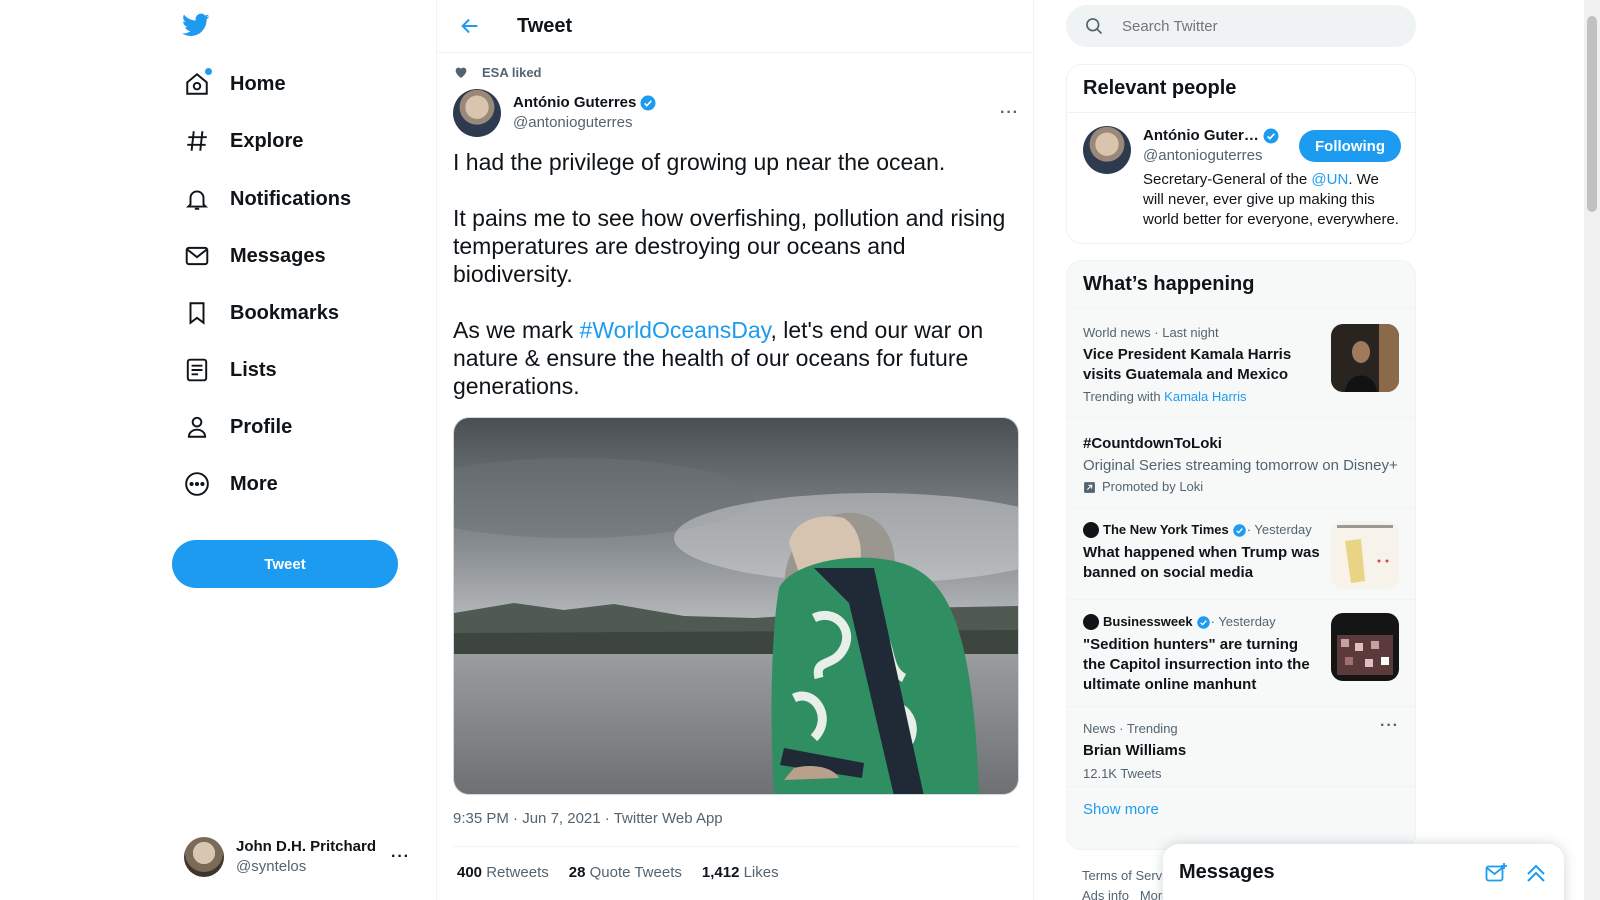  What do you see at coordinates (197, 256) in the screenshot?
I see `mail-icon` at bounding box center [197, 256].